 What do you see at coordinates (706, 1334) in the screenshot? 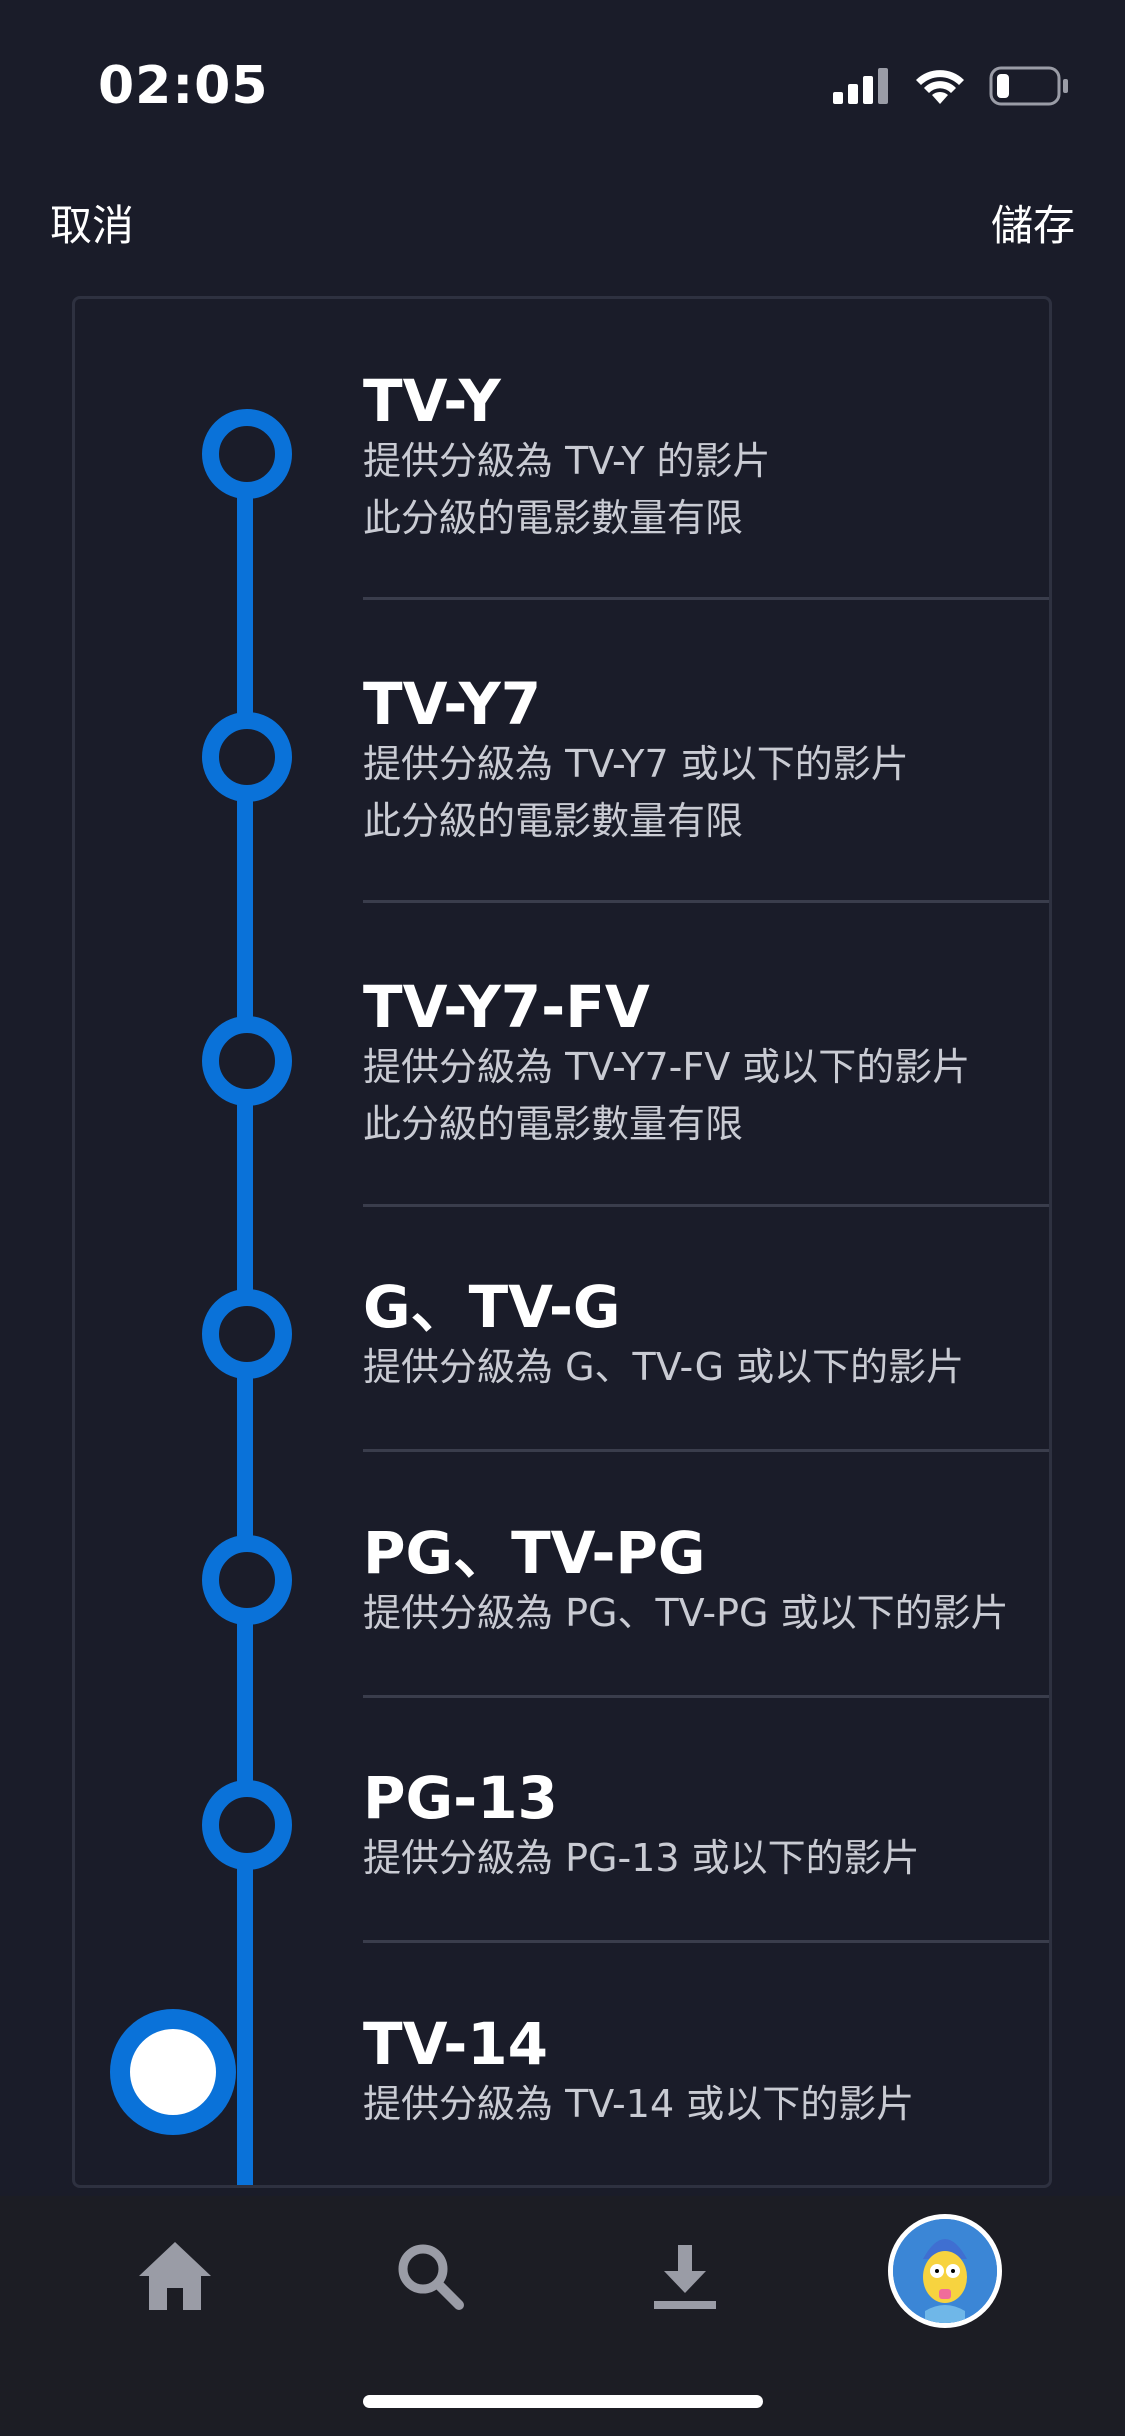
I see `rating-option: G、TV-G 提供分級為 G、TV-G 或以下的影片` at bounding box center [706, 1334].